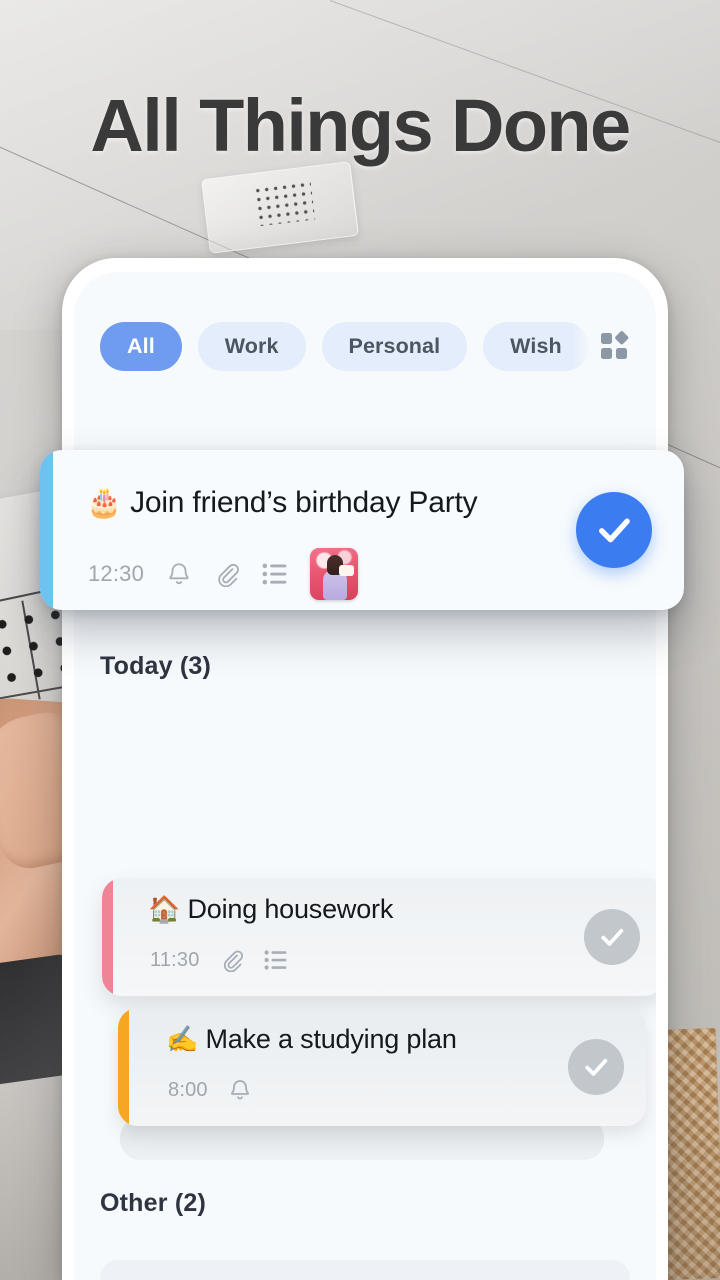 The image size is (720, 1280). What do you see at coordinates (116, 573) in the screenshot?
I see `task-time: 12:30` at bounding box center [116, 573].